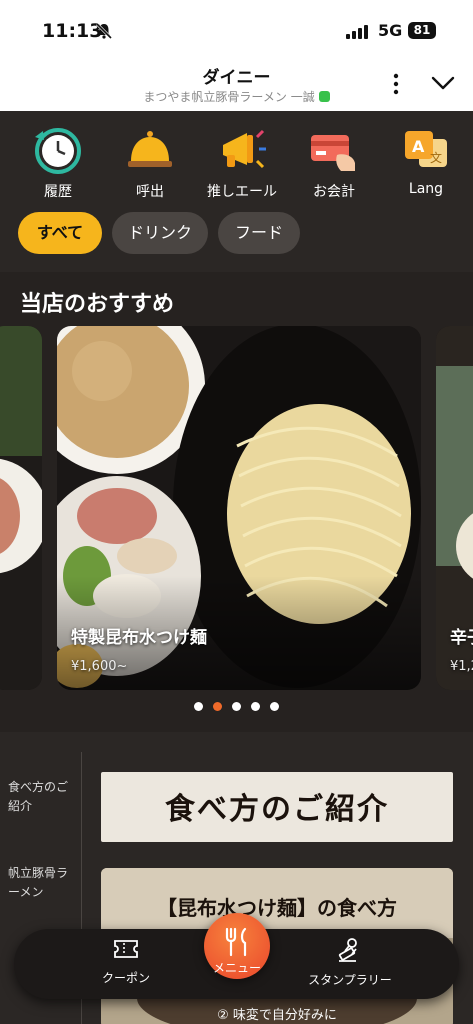 Image resolution: width=473 pixels, height=1024 pixels. I want to click on shortcut-language-label: Lang, so click(426, 189).